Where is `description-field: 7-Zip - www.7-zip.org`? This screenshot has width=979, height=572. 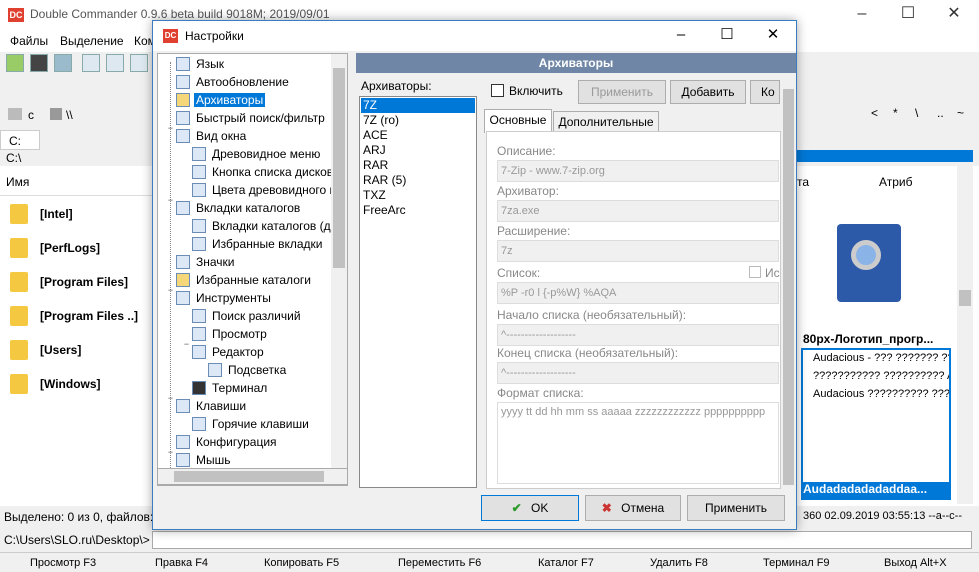
description-field: 7-Zip - www.7-zip.org is located at coordinates (638, 171).